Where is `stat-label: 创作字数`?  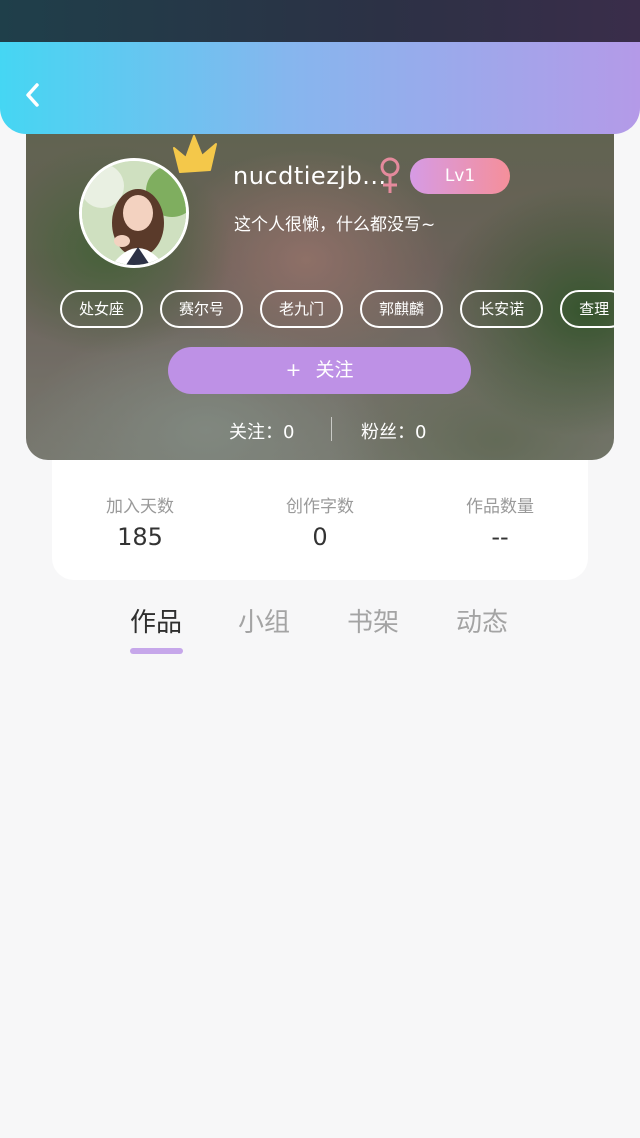 stat-label: 创作字数 is located at coordinates (320, 507).